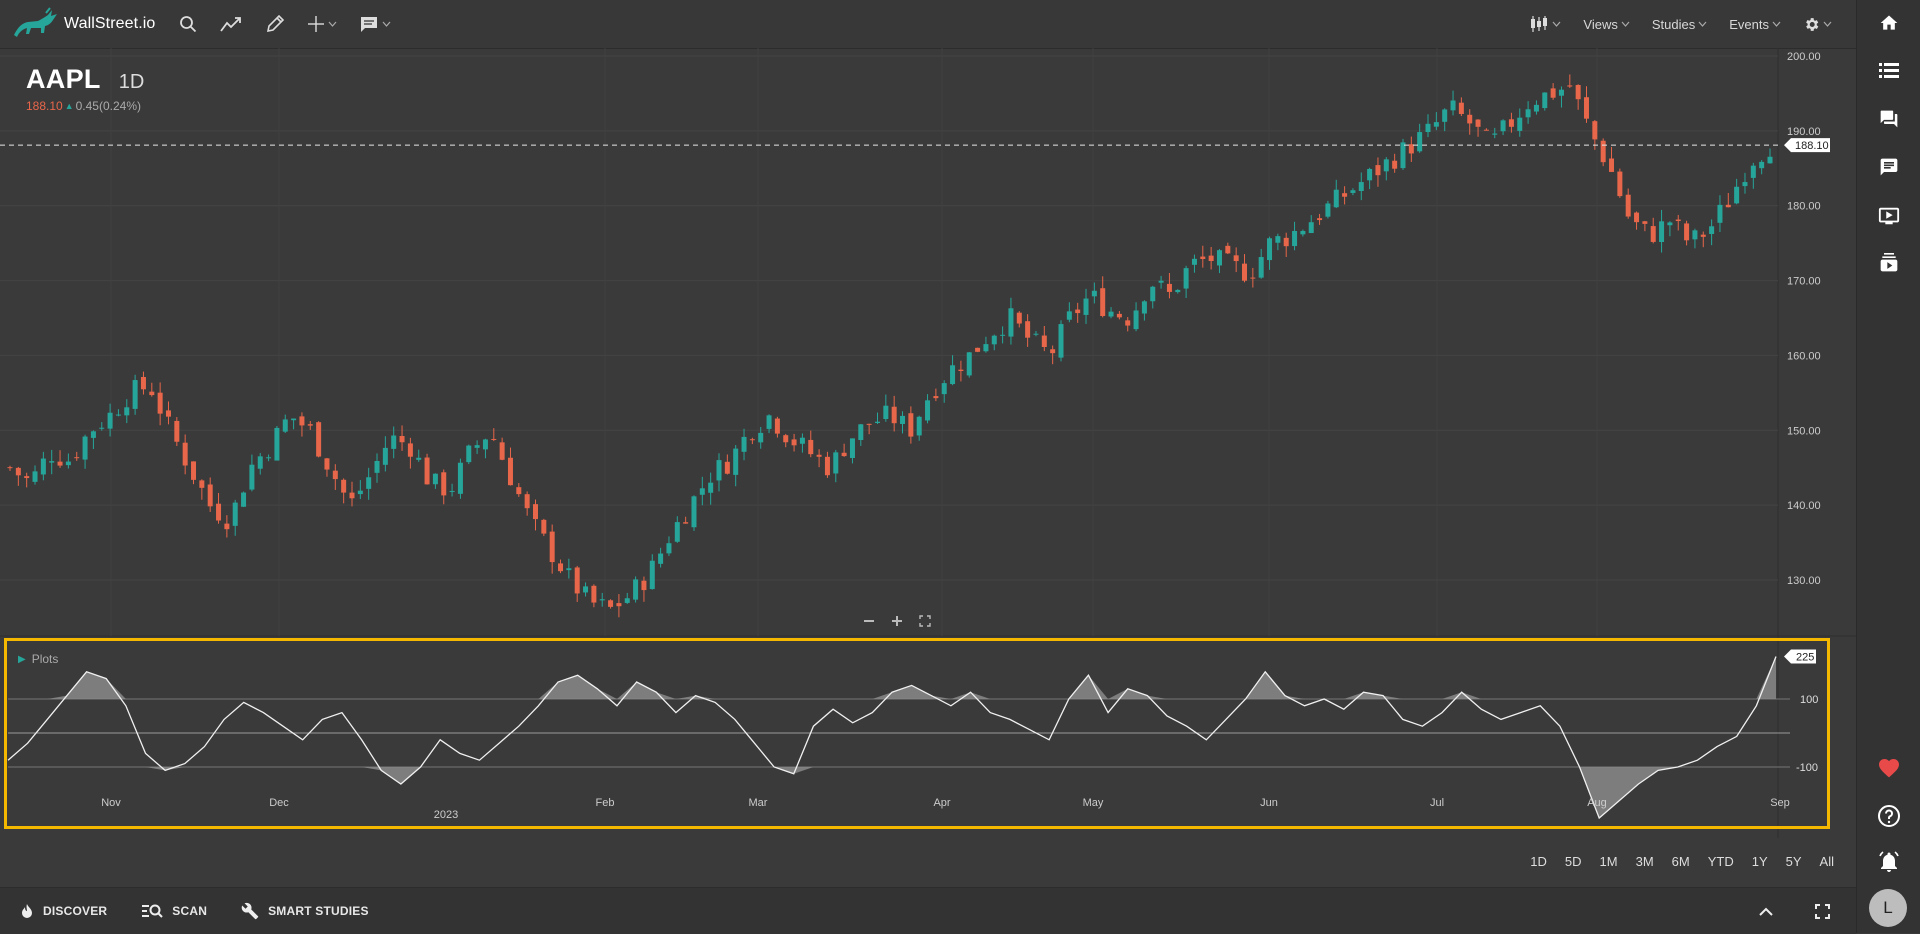 This screenshot has width=1920, height=934. I want to click on bottom-bar: DISCOVER SCAN SMART STUDIES, so click(928, 910).